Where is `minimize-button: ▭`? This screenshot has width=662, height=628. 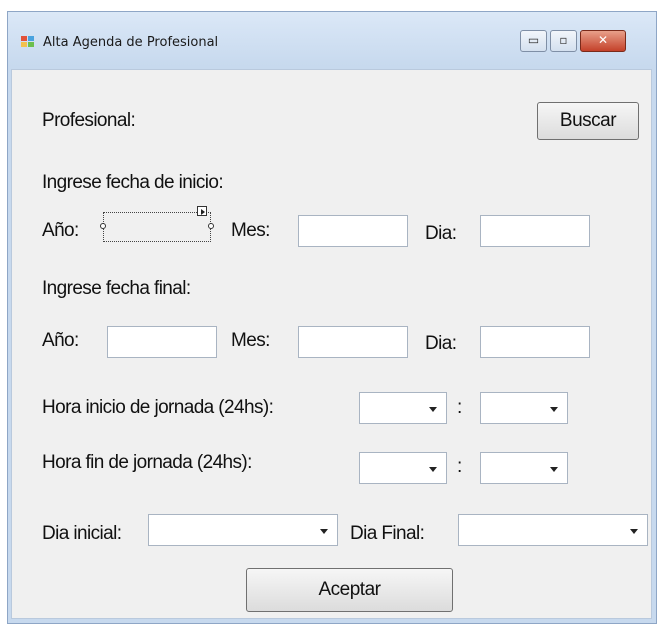
minimize-button: ▭ is located at coordinates (533, 41).